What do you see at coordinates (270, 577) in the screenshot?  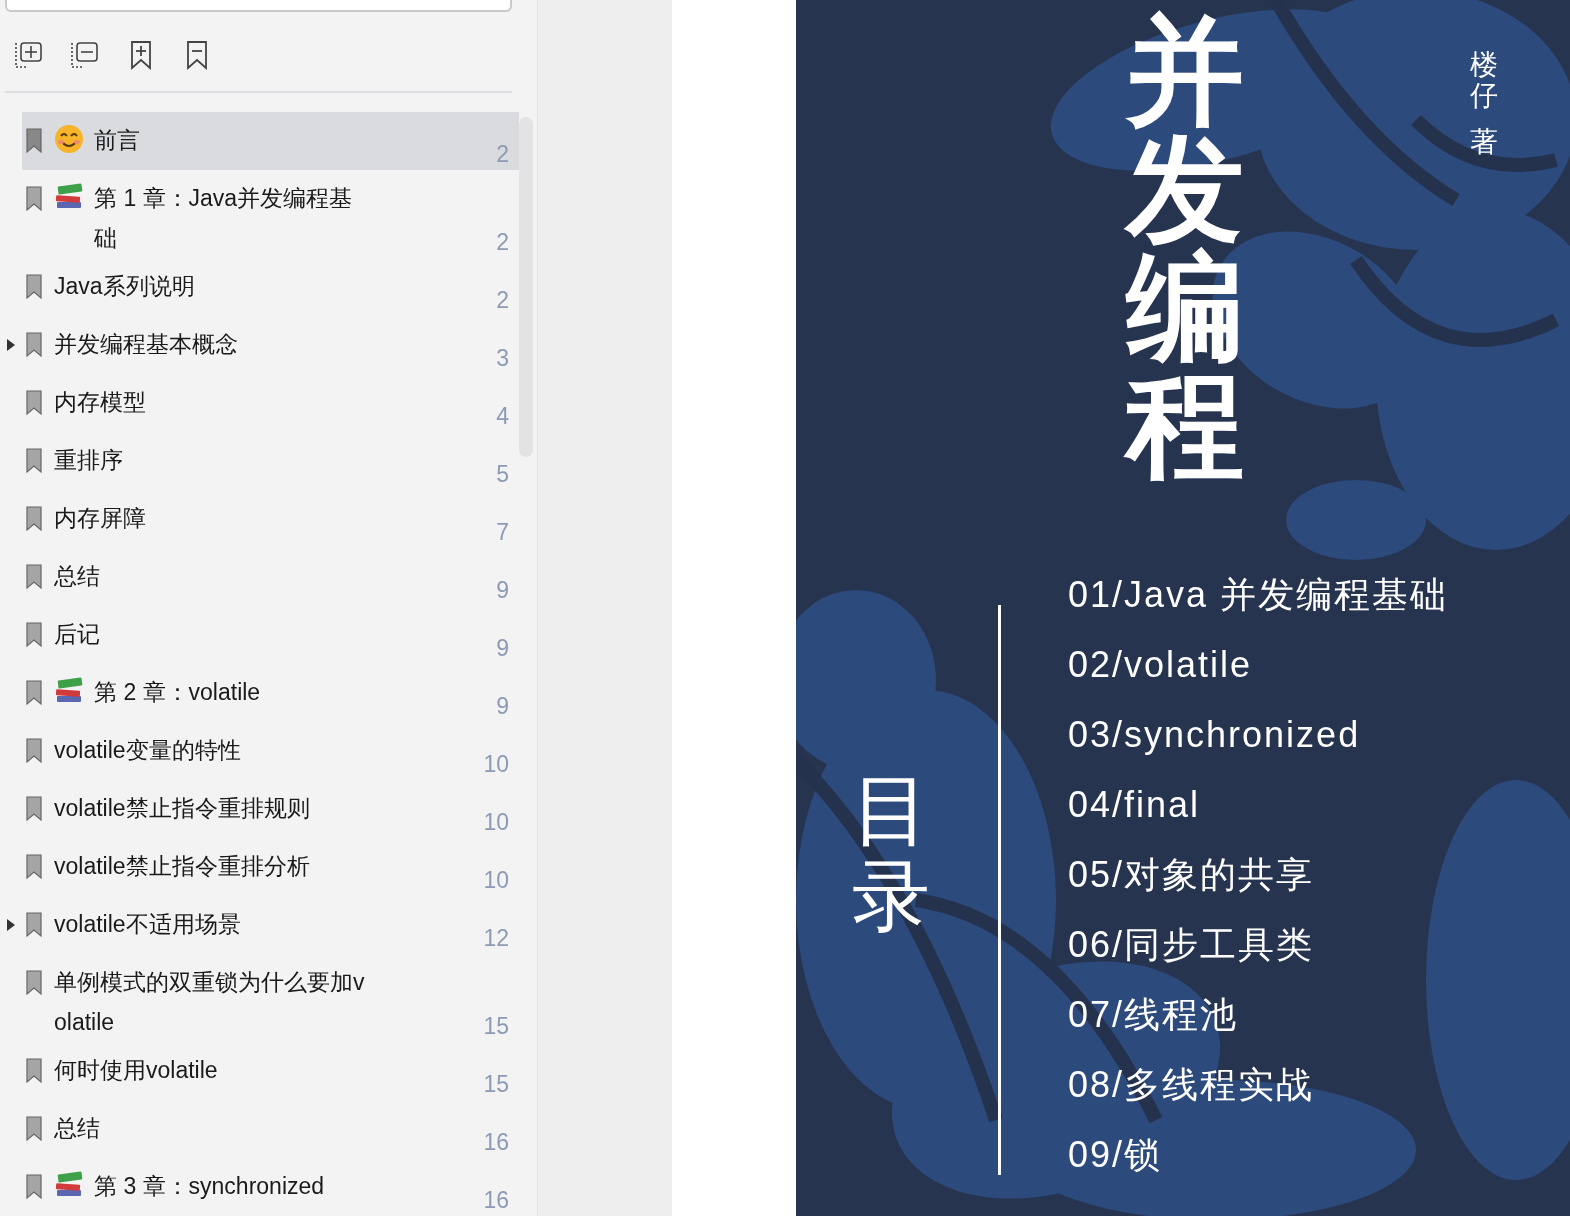 I see `bookmark-item: 总结 9` at bounding box center [270, 577].